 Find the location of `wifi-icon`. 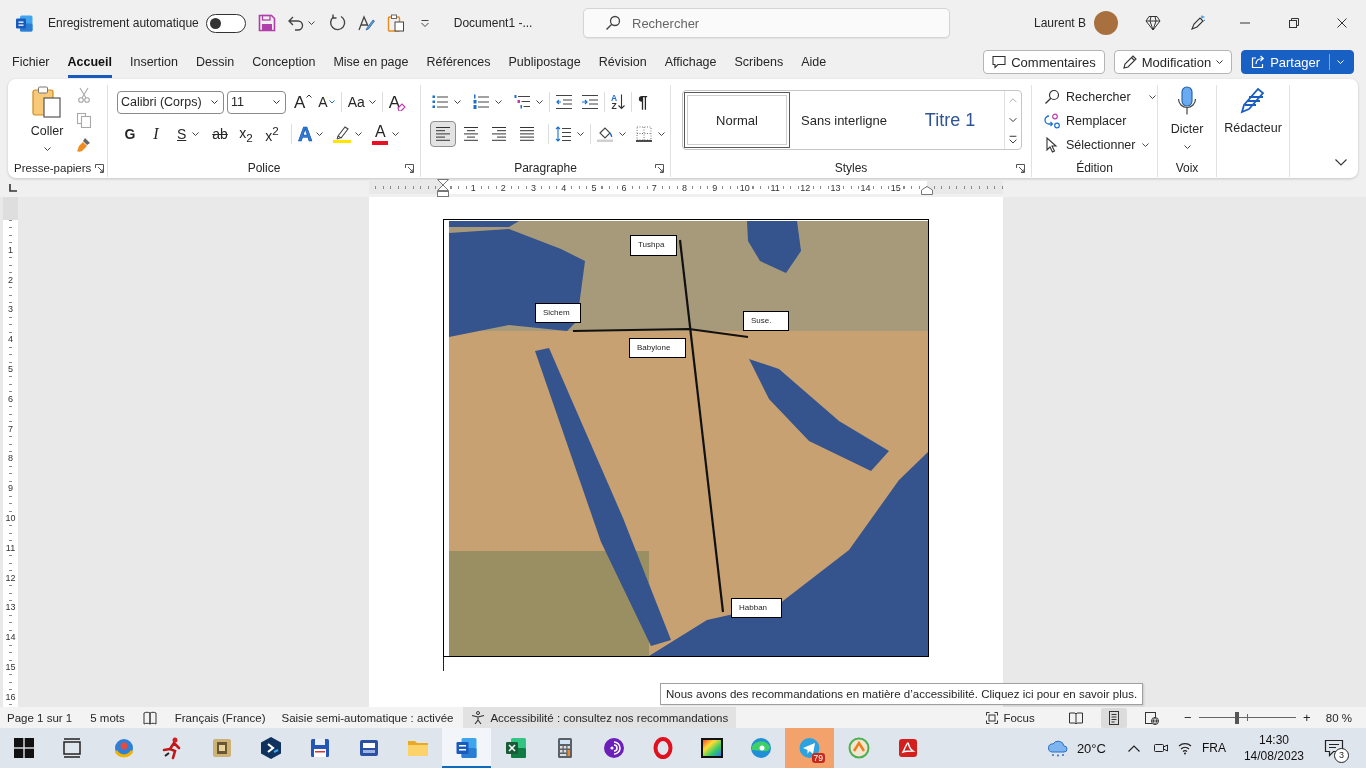

wifi-icon is located at coordinates (1184, 748).